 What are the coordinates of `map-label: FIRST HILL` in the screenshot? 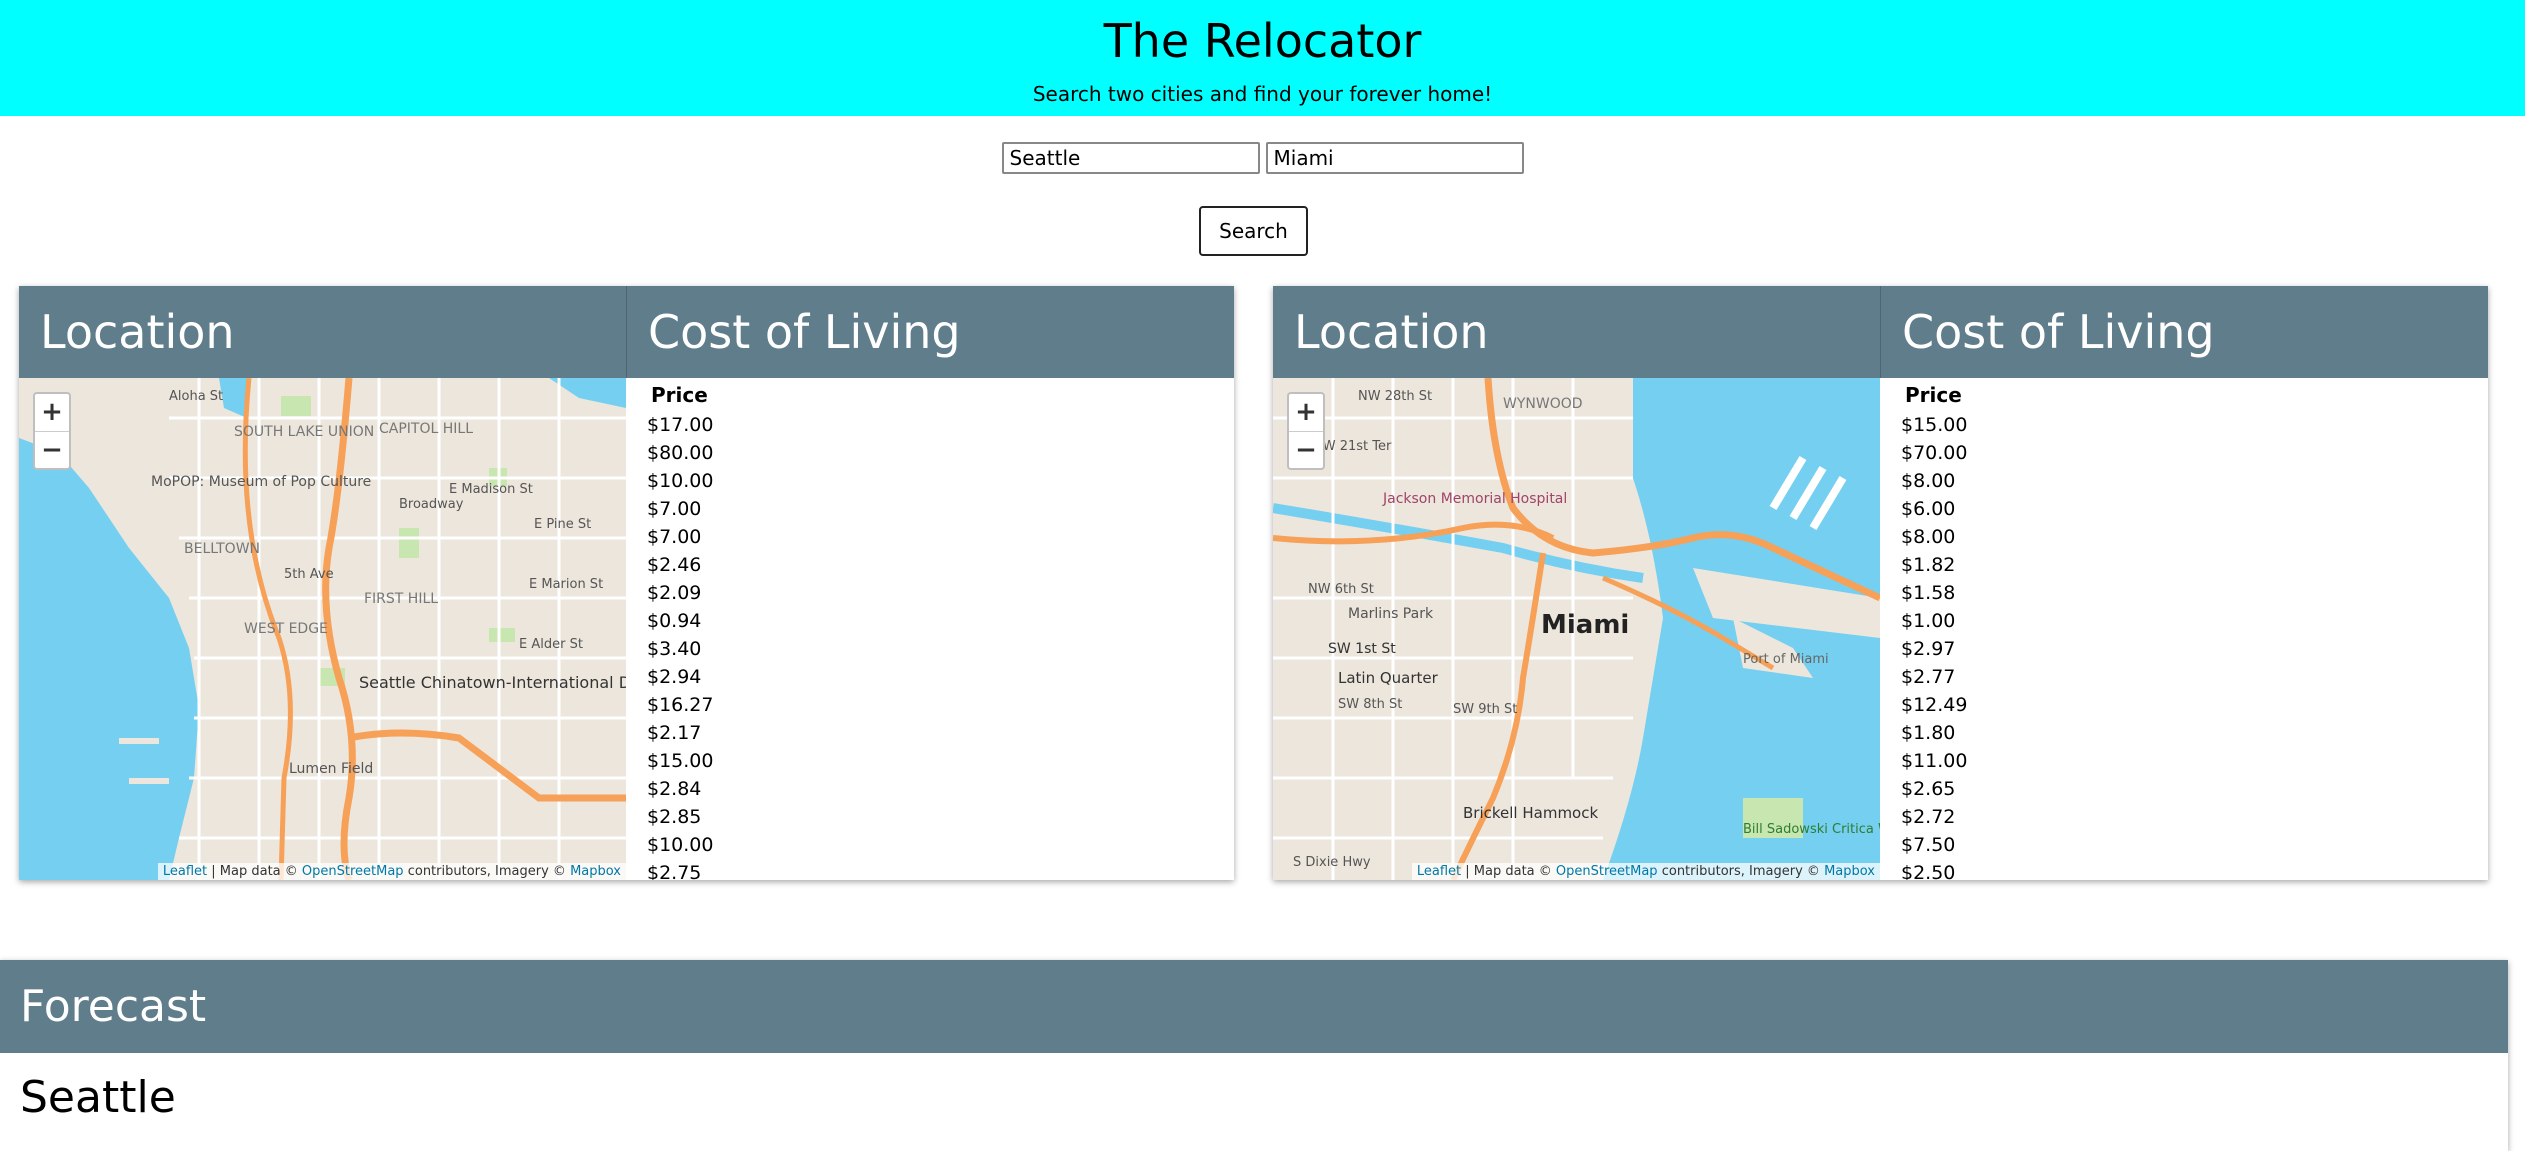 It's located at (401, 599).